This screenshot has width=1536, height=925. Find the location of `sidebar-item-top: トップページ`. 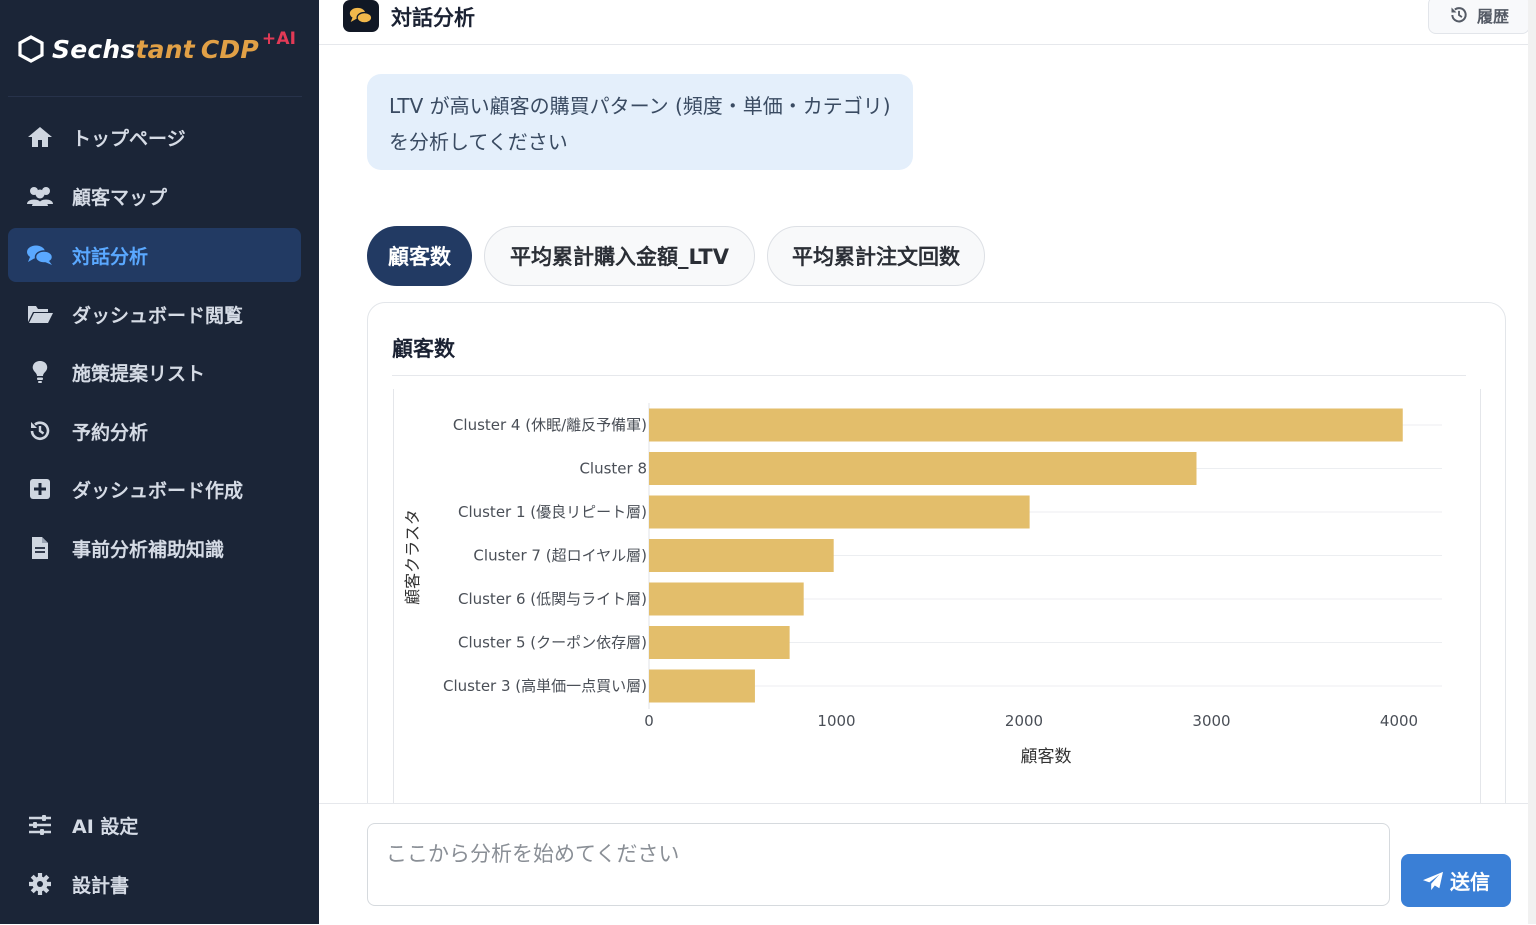

sidebar-item-top: トップページ is located at coordinates (154, 137).